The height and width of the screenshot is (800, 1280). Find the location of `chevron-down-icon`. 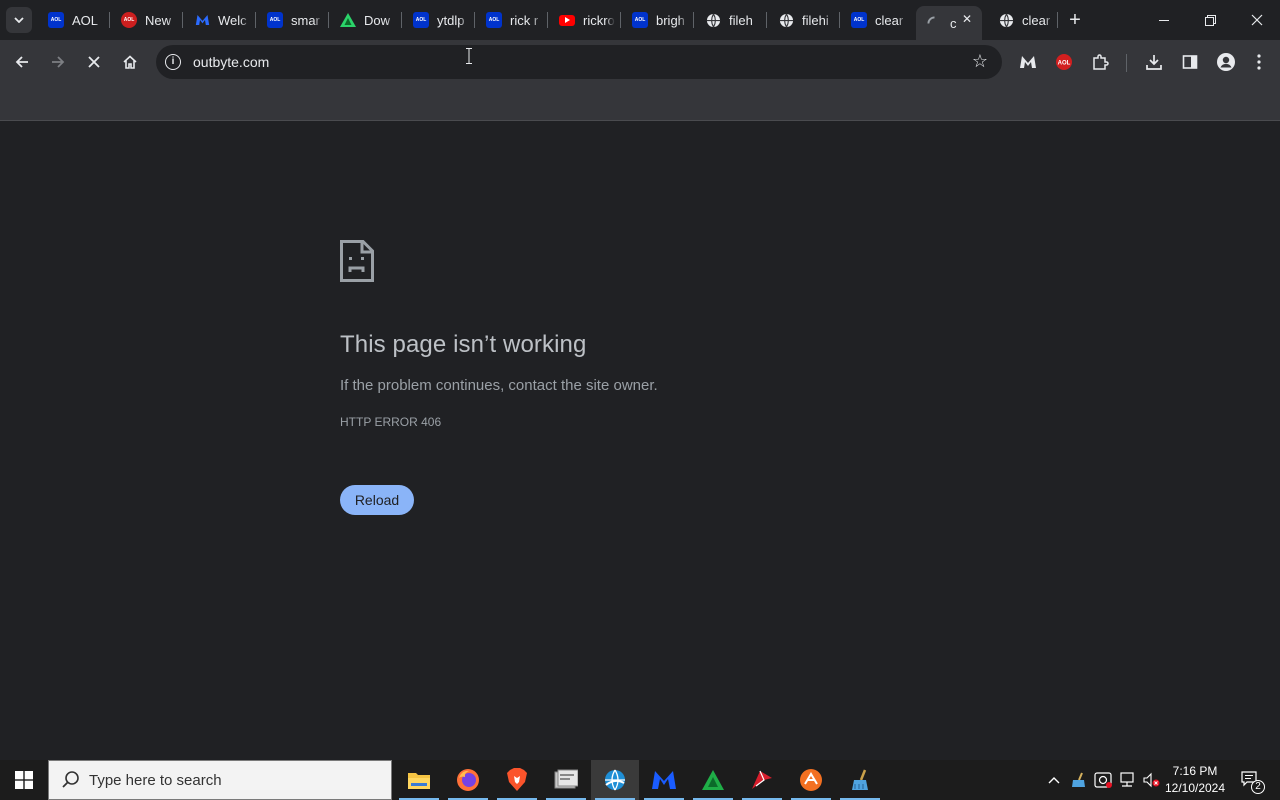

chevron-down-icon is located at coordinates (19, 20).